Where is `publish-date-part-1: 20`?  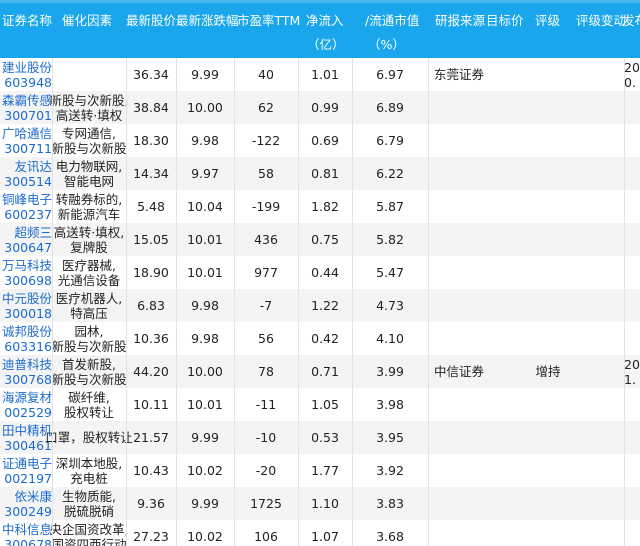
publish-date-part-1: 20 is located at coordinates (632, 364).